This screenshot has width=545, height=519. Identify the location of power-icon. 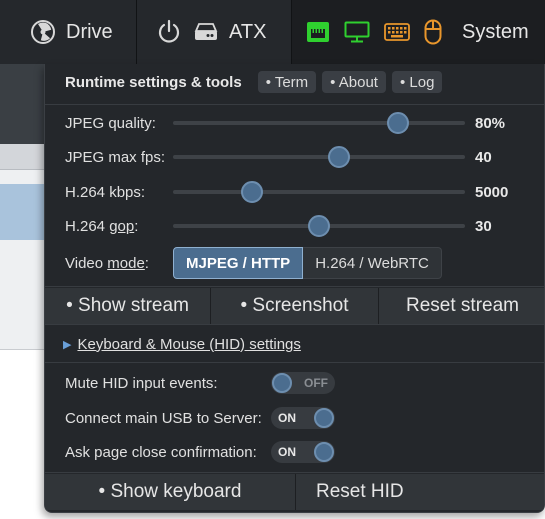
(169, 32).